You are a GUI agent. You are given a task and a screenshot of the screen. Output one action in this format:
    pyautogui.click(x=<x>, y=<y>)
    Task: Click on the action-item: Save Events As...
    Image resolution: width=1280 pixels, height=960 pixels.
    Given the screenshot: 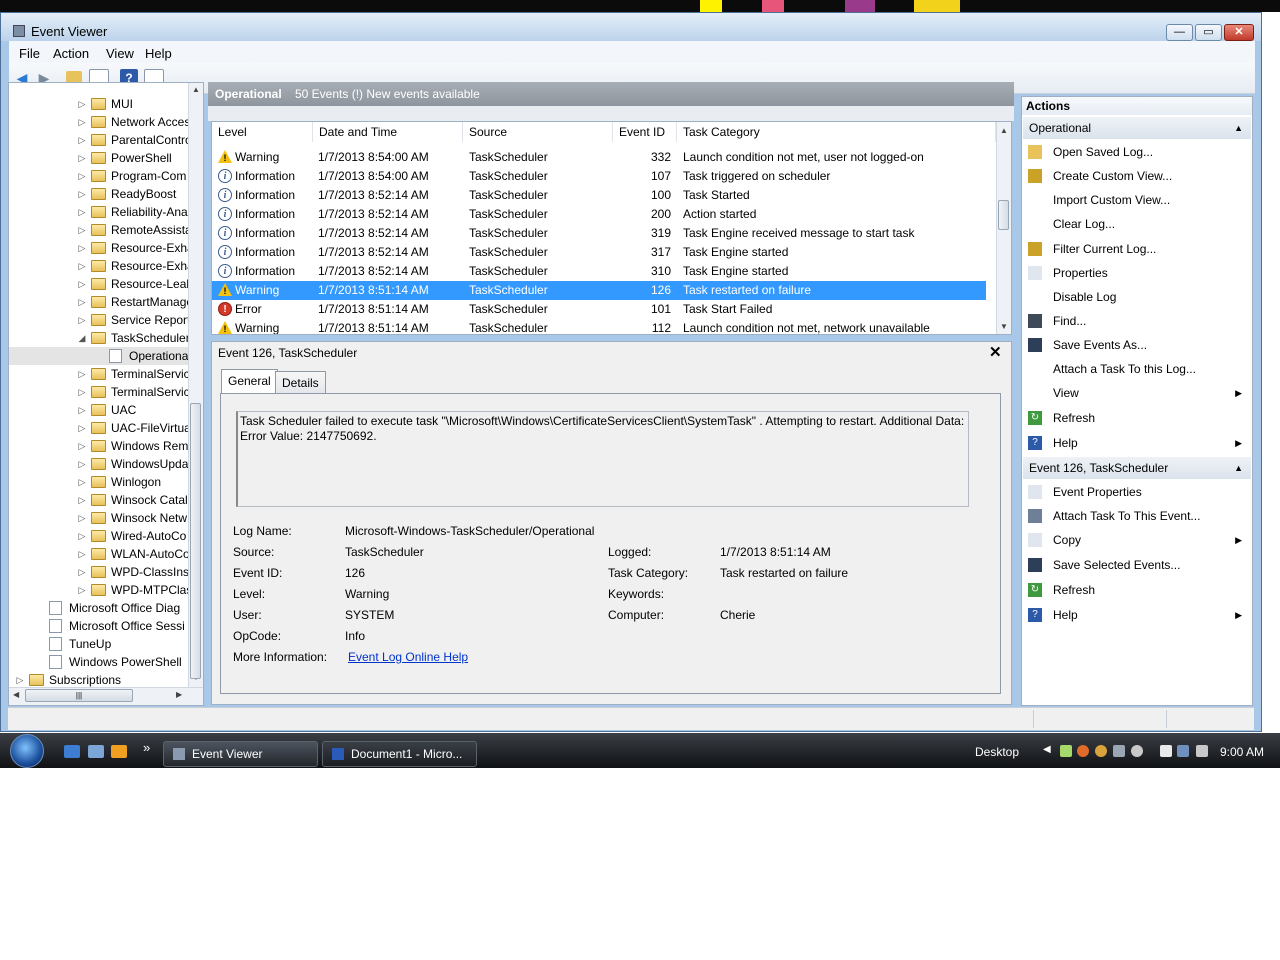 What is the action you would take?
    pyautogui.click(x=1136, y=345)
    